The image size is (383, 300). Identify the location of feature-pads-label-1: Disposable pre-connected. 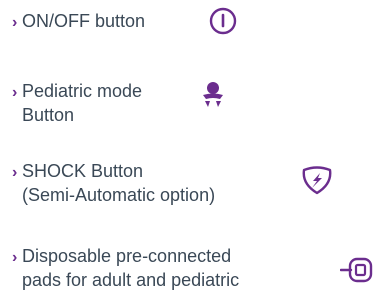
(127, 256).